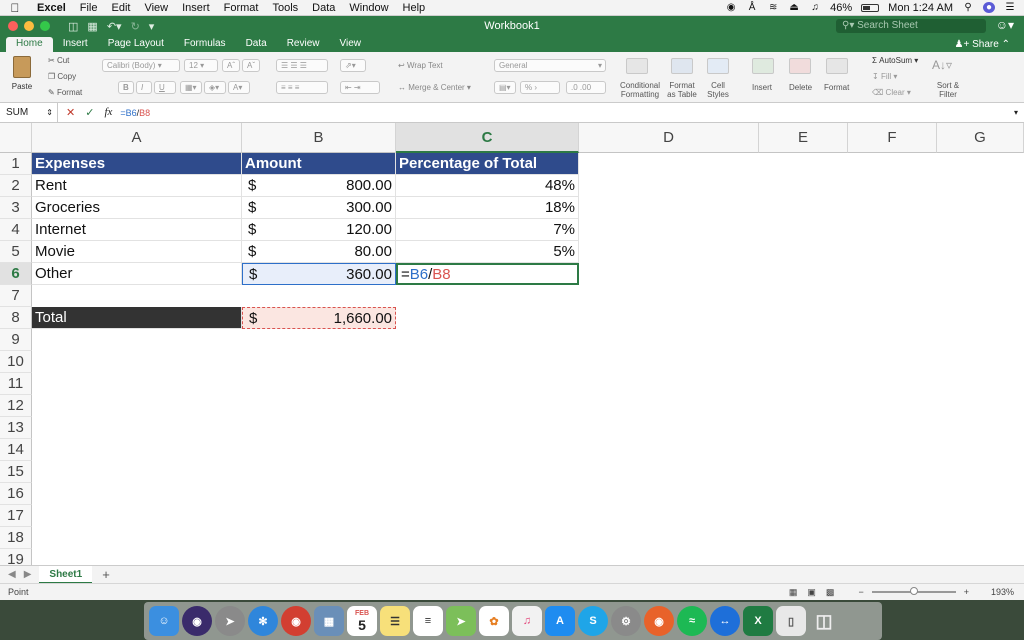 The image size is (1024, 640). I want to click on search-sheet-input: ⚲▾ Search Sheet, so click(911, 26).